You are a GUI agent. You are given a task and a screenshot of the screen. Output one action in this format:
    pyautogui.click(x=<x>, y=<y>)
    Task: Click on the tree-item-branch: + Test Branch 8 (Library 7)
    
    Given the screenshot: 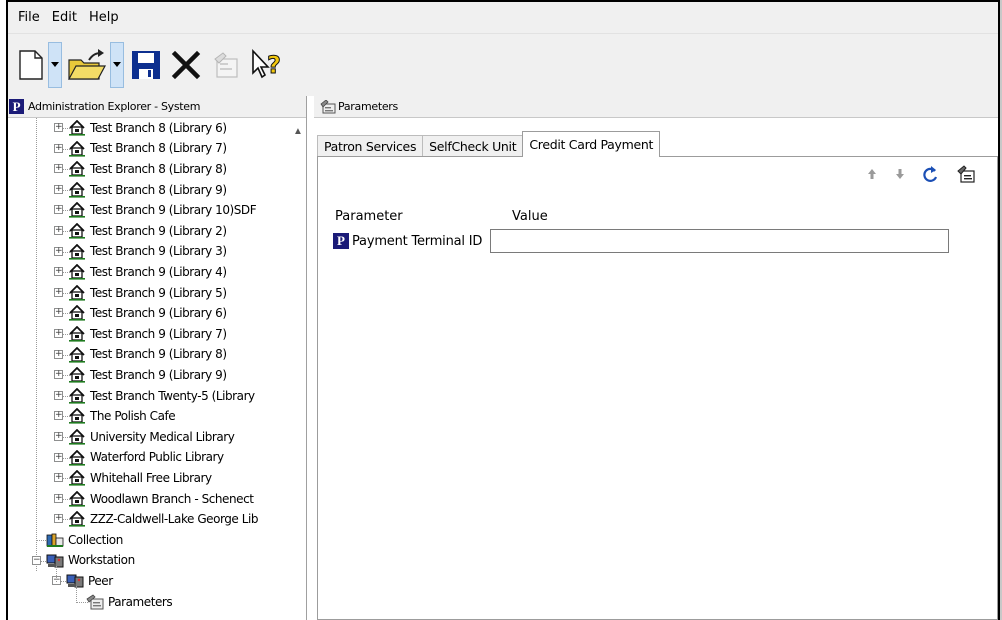 What is the action you would take?
    pyautogui.click(x=149, y=148)
    